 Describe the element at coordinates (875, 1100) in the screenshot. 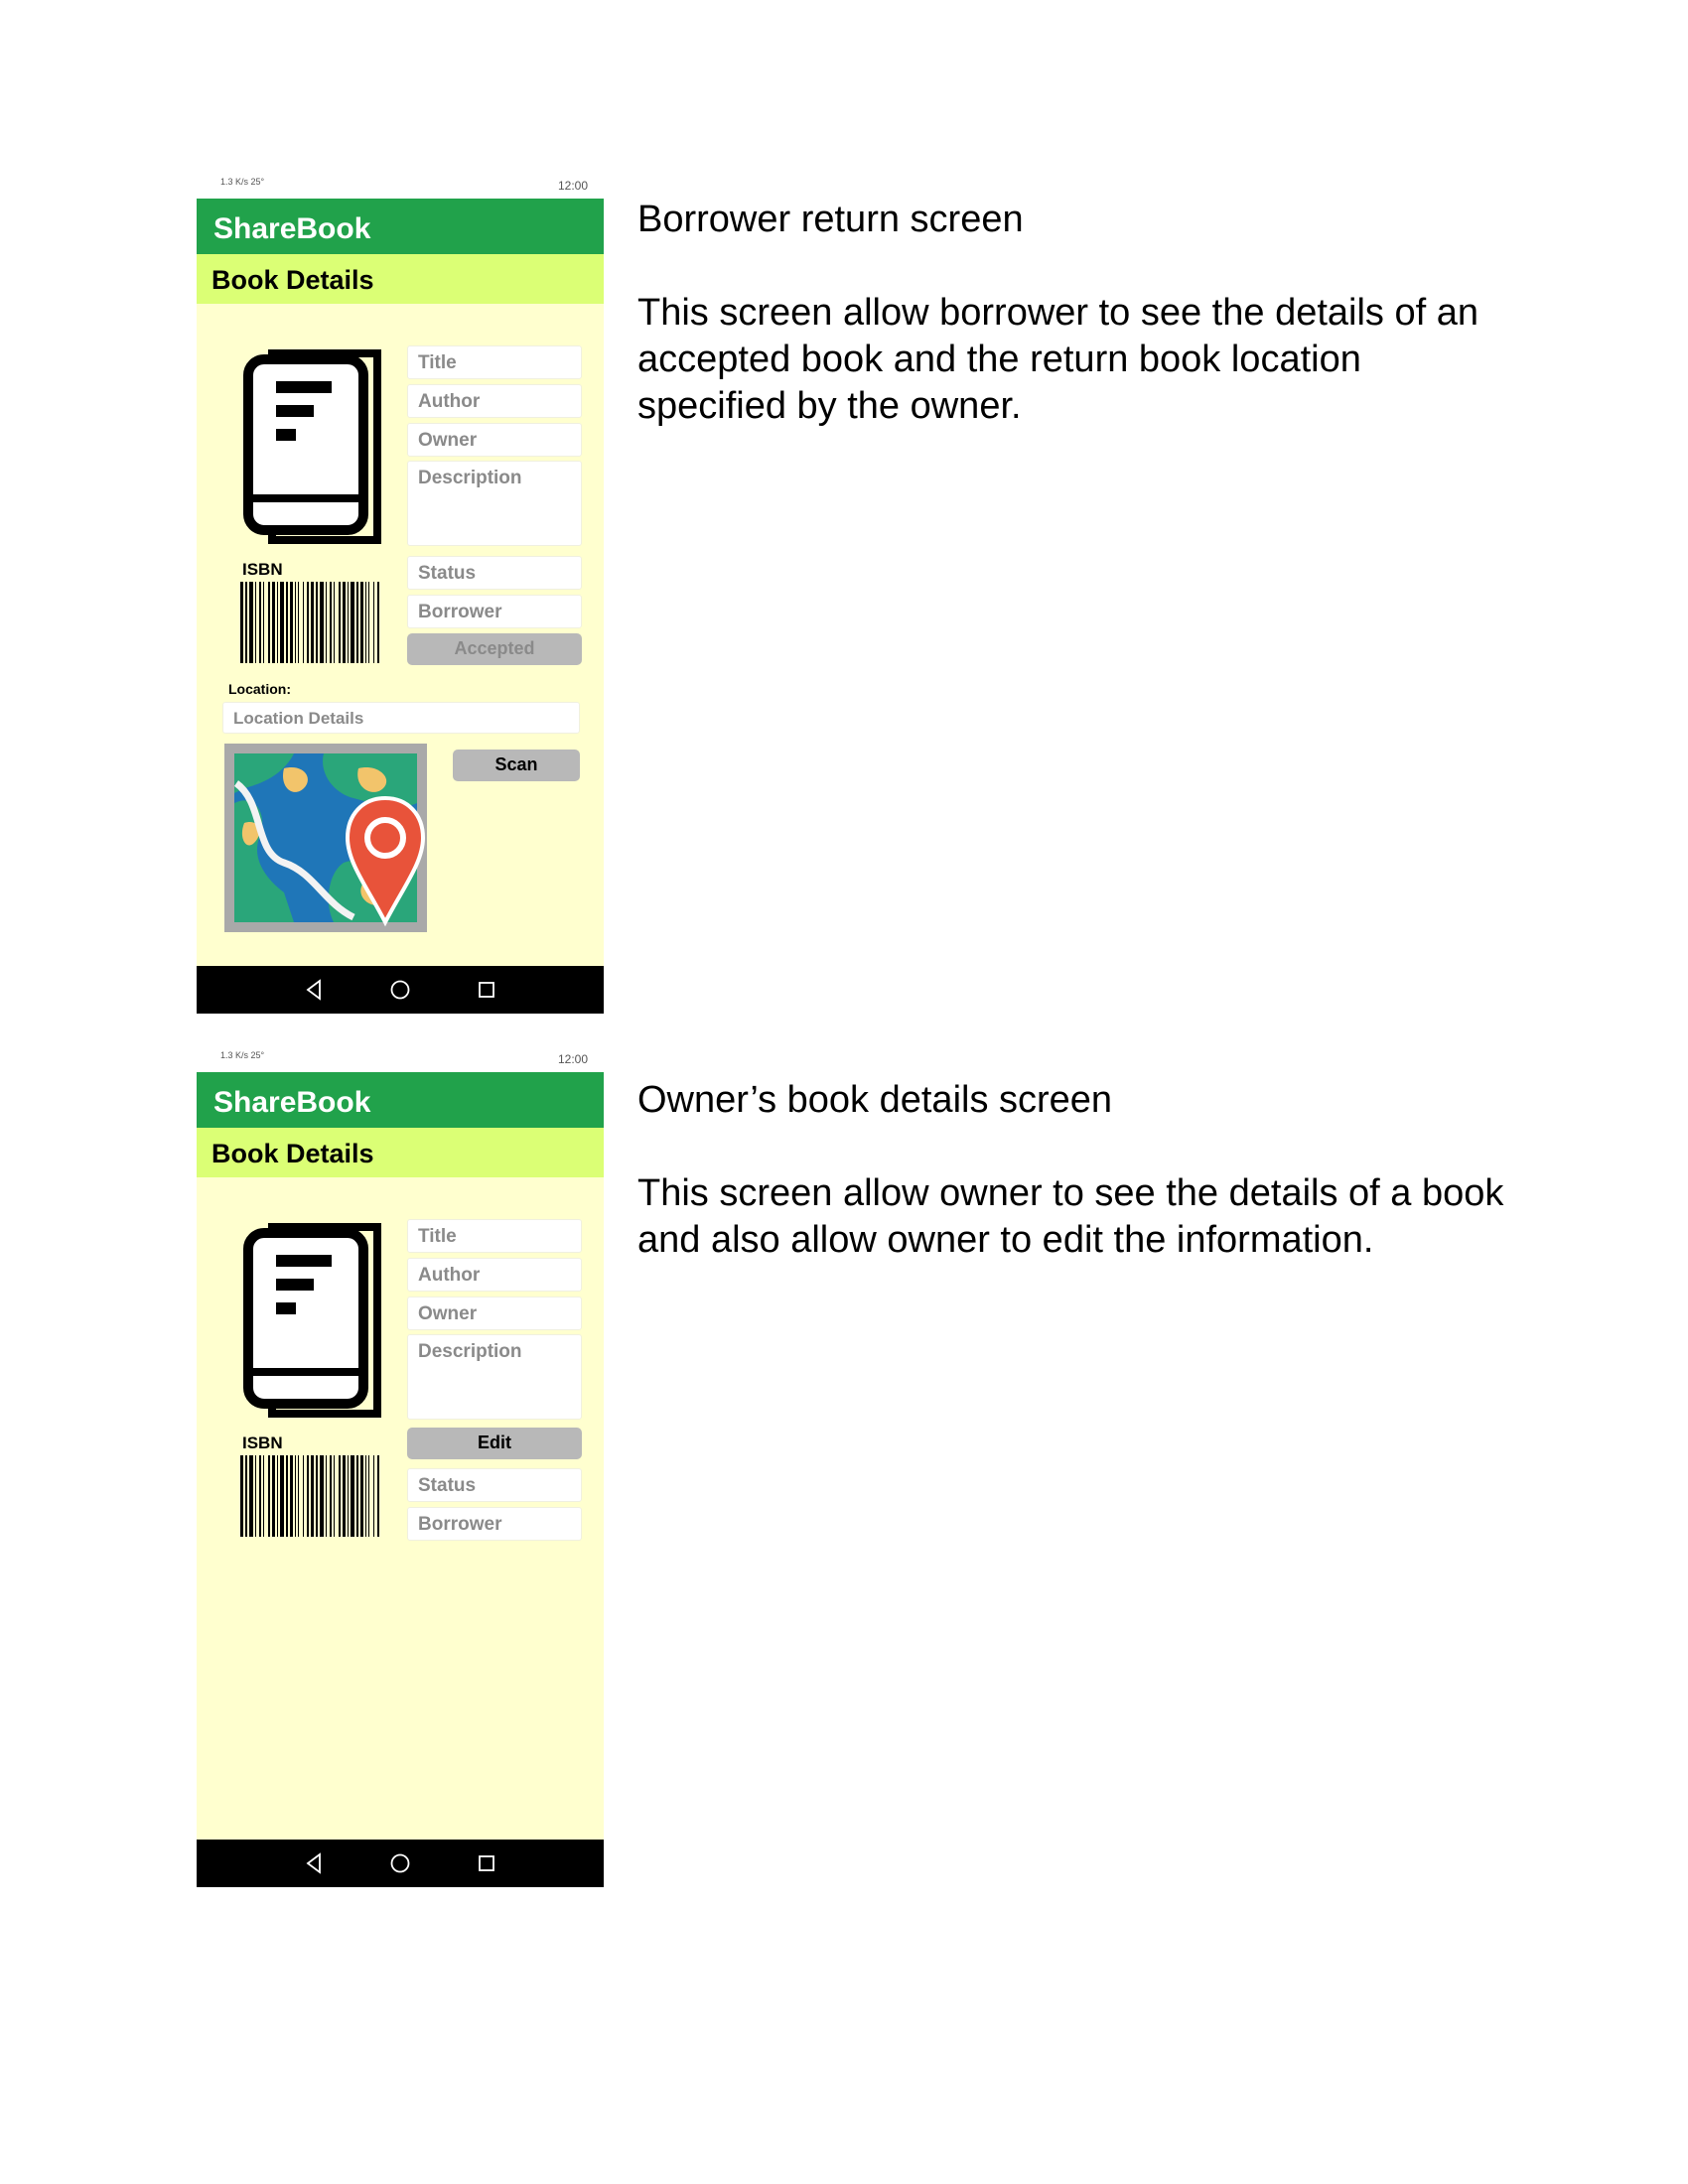

I see `owner-caption-heading: Owner’s book details screen` at that location.